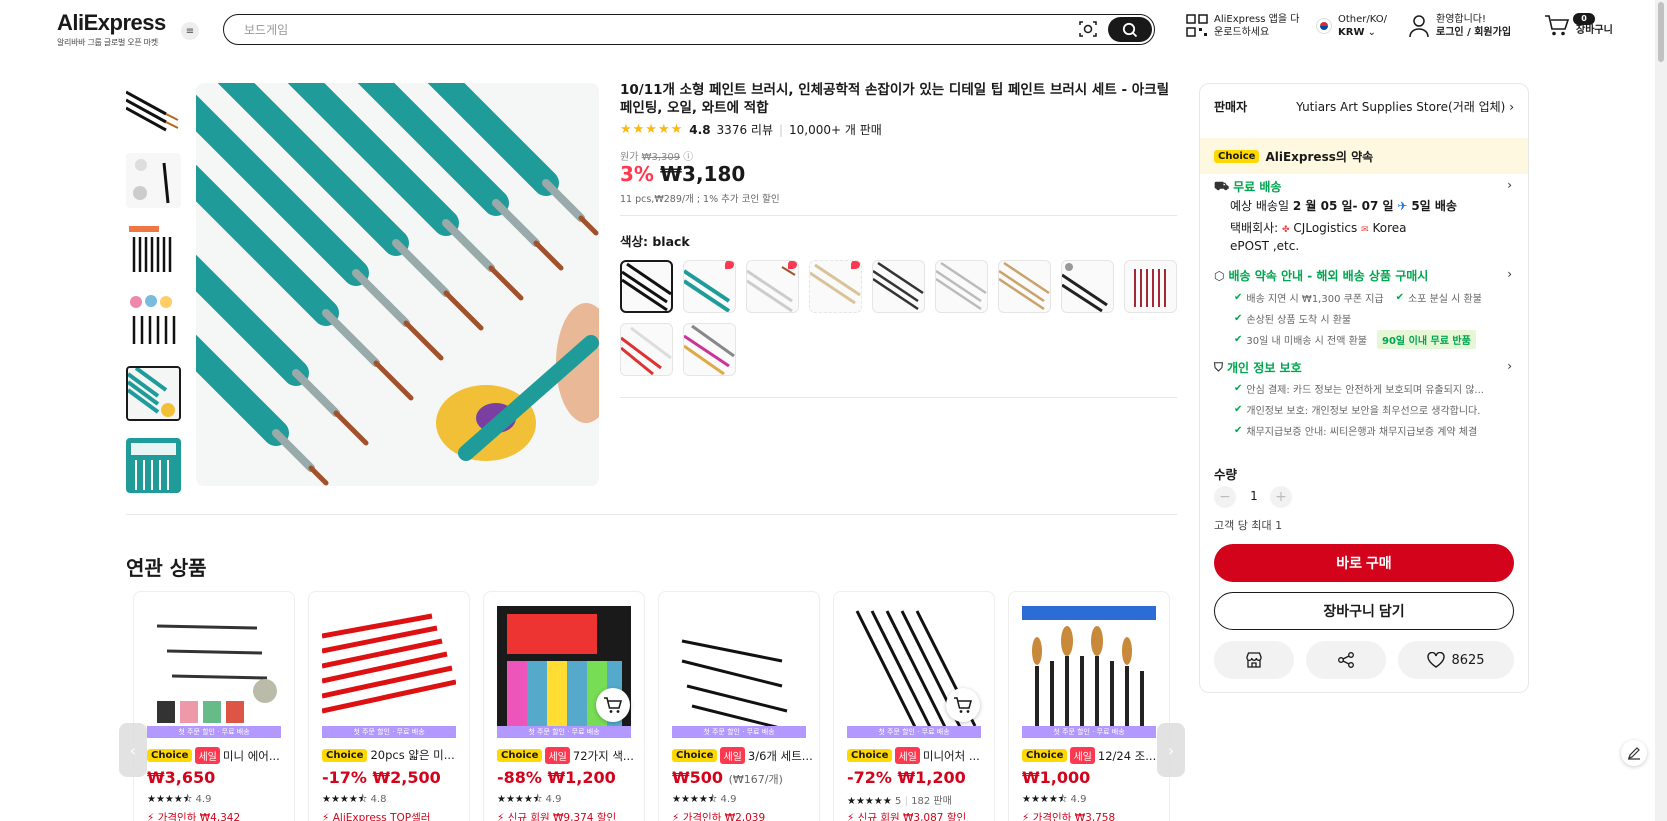  Describe the element at coordinates (1225, 497) in the screenshot. I see `quantity-decrease-button: −` at that location.